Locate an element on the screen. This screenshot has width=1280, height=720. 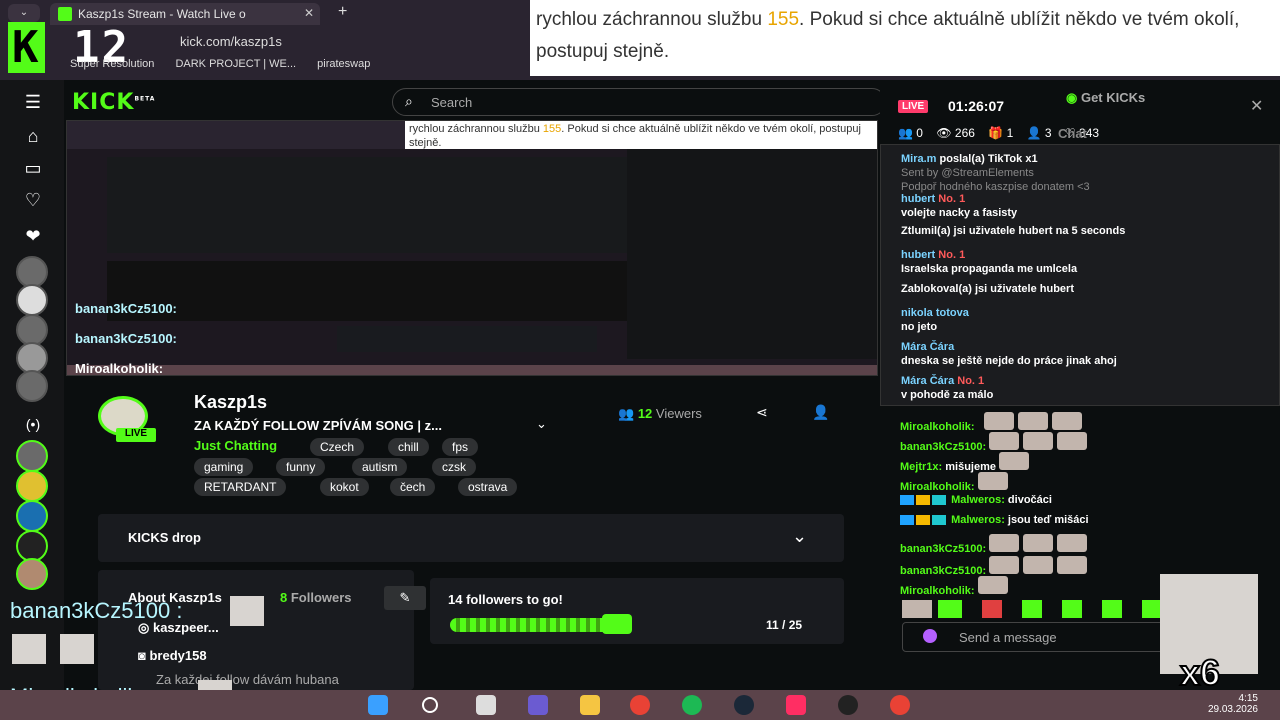
teams-icon is located at coordinates (538, 705).